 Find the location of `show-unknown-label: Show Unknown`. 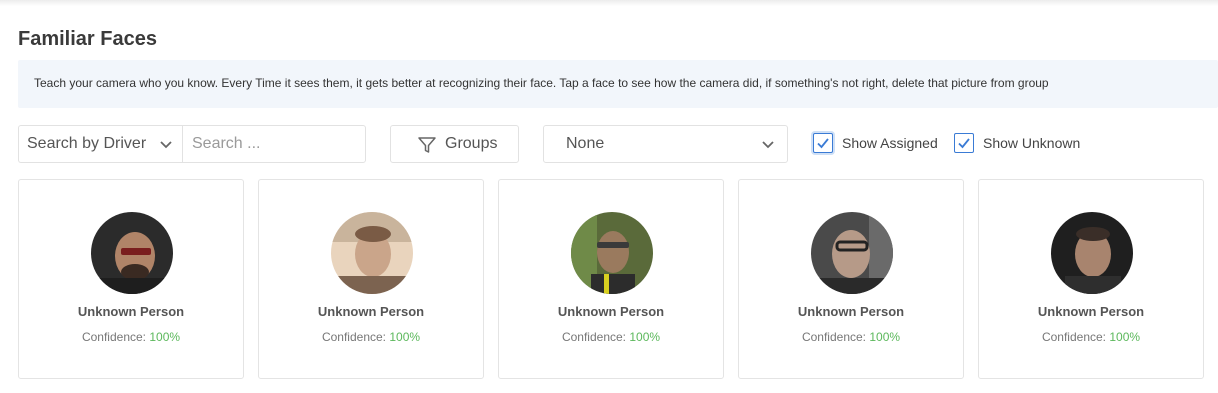

show-unknown-label: Show Unknown is located at coordinates (1032, 143).